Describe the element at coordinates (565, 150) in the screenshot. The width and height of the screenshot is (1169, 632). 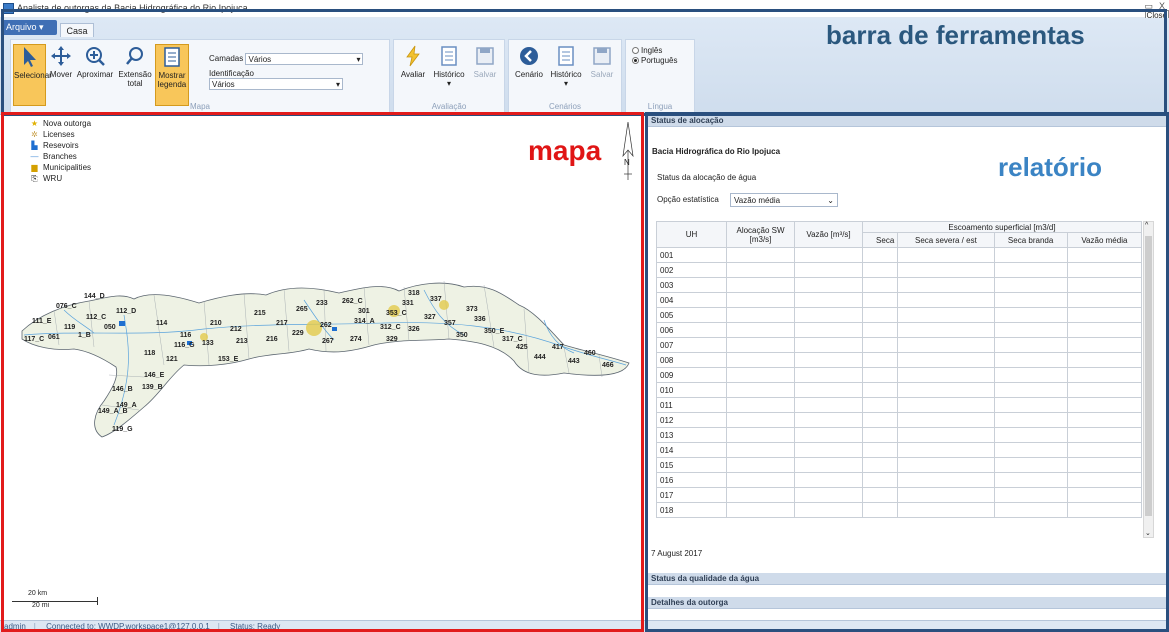
I see `map-annotation-label: mapa` at that location.